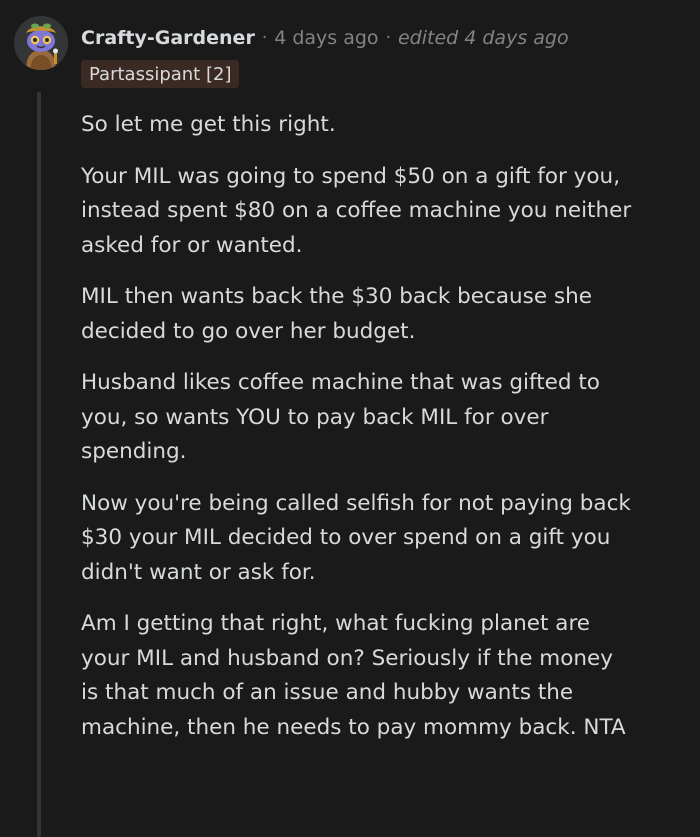 The height and width of the screenshot is (837, 700). I want to click on edited-label: edited 4 days ago, so click(483, 38).